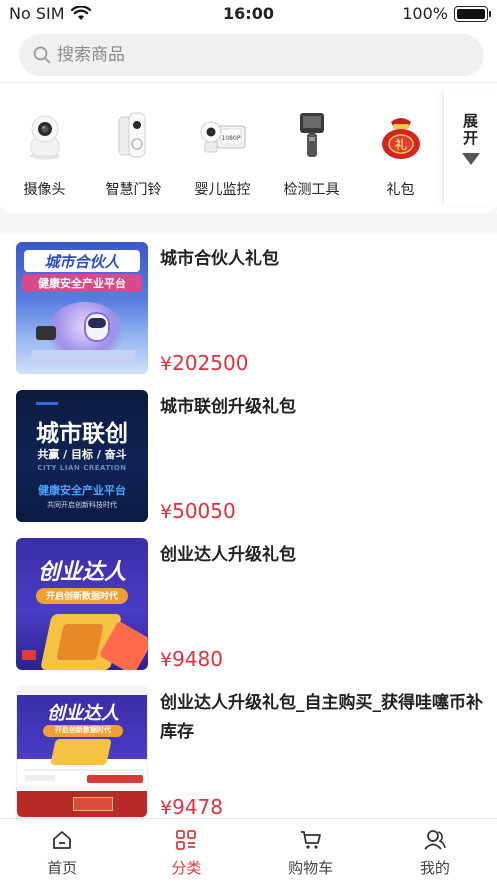  Describe the element at coordinates (435, 840) in the screenshot. I see `profile-icon` at that location.